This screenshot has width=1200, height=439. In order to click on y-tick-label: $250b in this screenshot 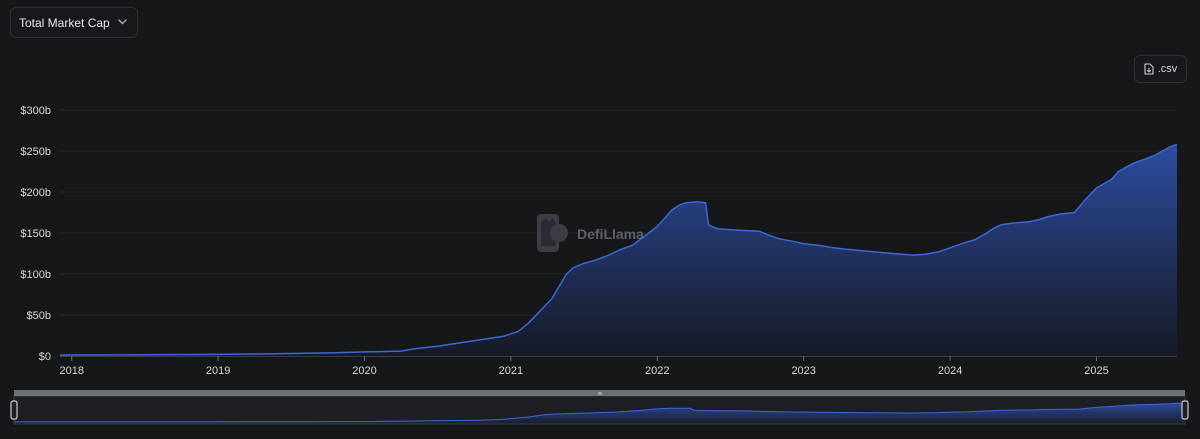, I will do `click(35, 152)`.